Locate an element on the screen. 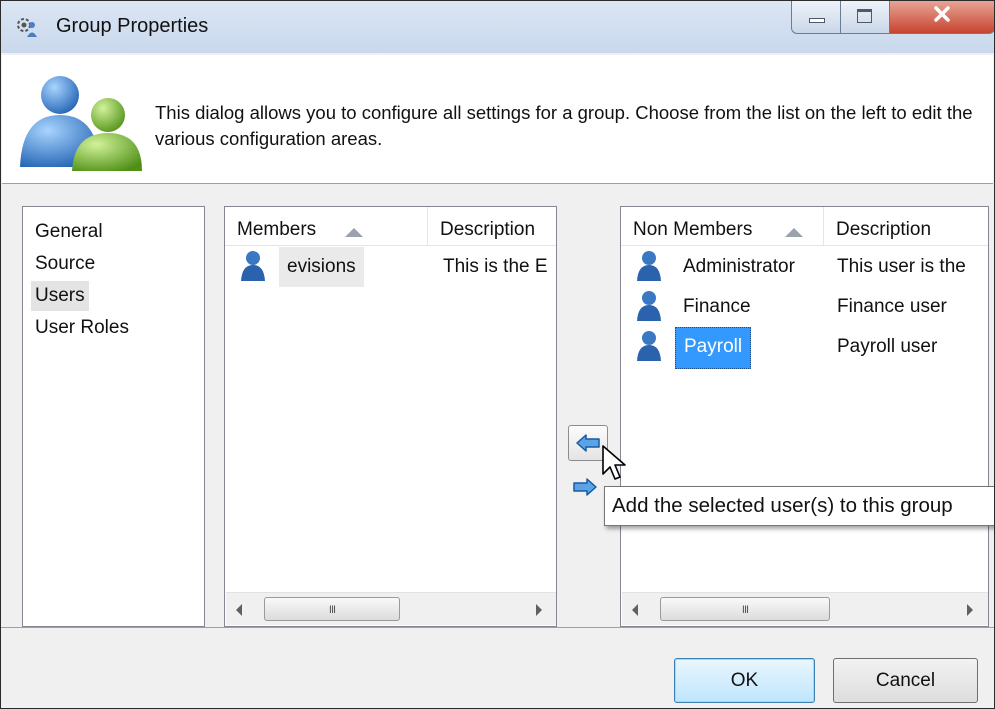 The height and width of the screenshot is (709, 995). list-item: Finance Finance user is located at coordinates (804, 307).